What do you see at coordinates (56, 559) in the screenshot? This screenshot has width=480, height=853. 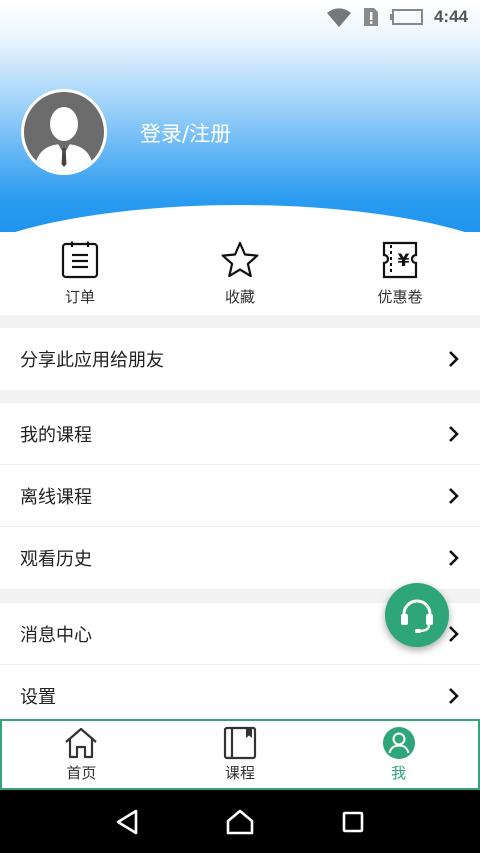 I see `watch-history-label: 观看历史` at bounding box center [56, 559].